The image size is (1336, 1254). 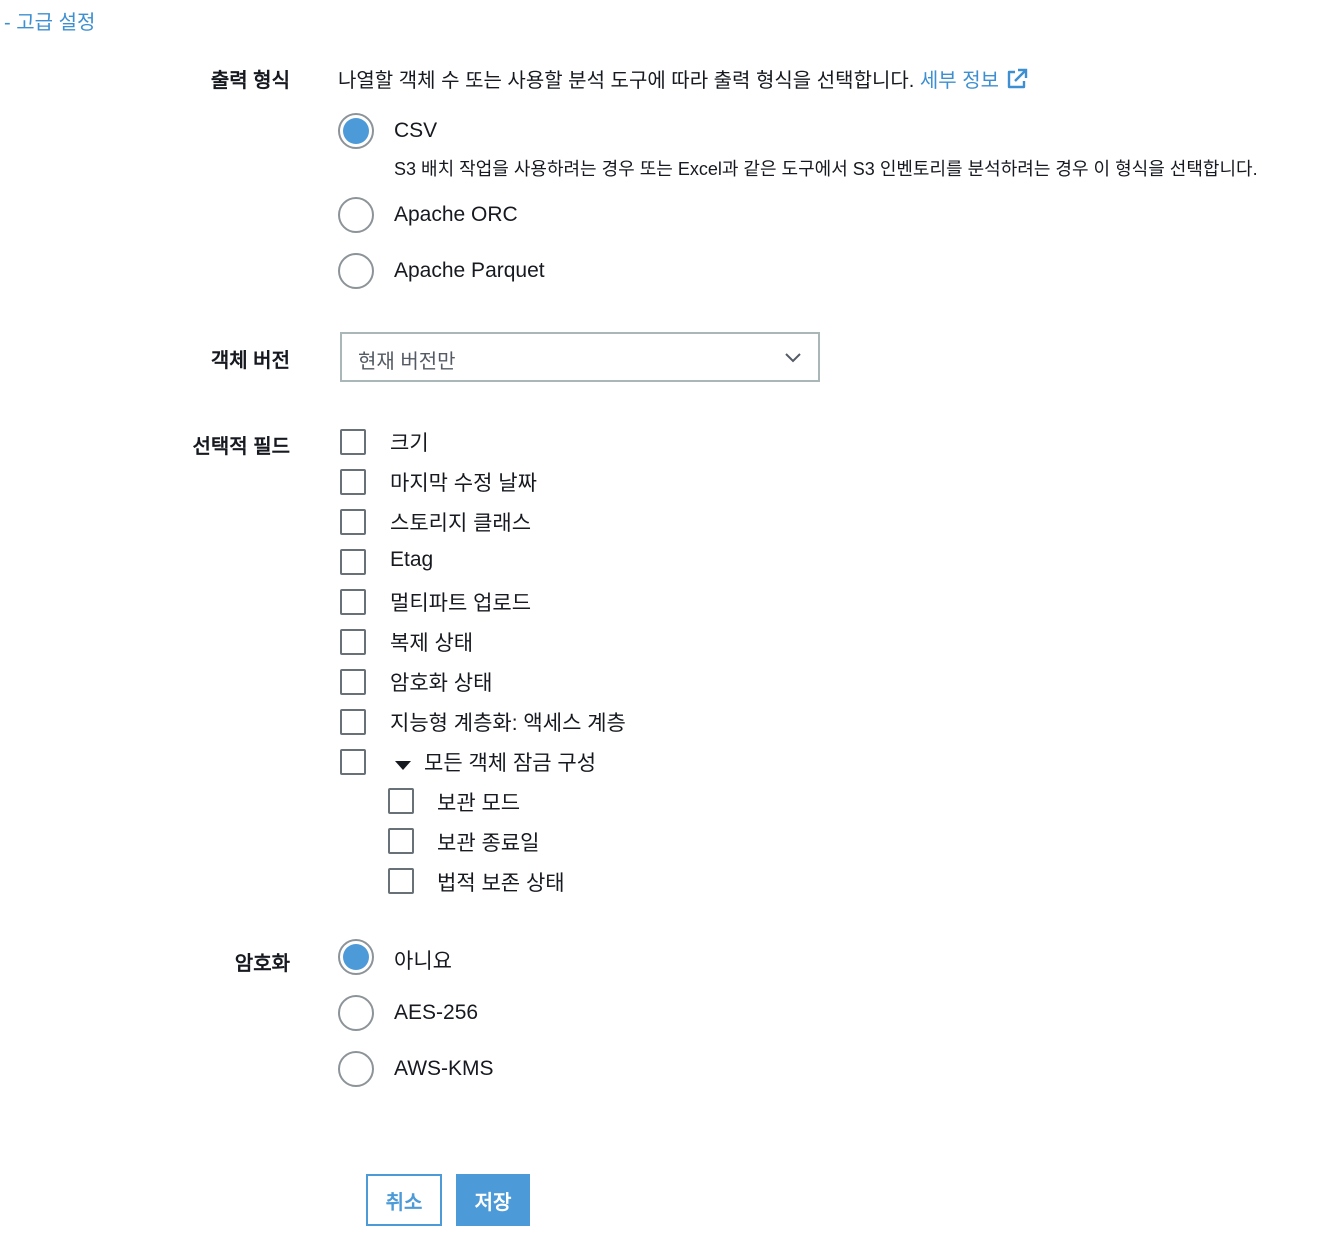 What do you see at coordinates (241, 447) in the screenshot?
I see `optional-fields-label: 선택적 필드` at bounding box center [241, 447].